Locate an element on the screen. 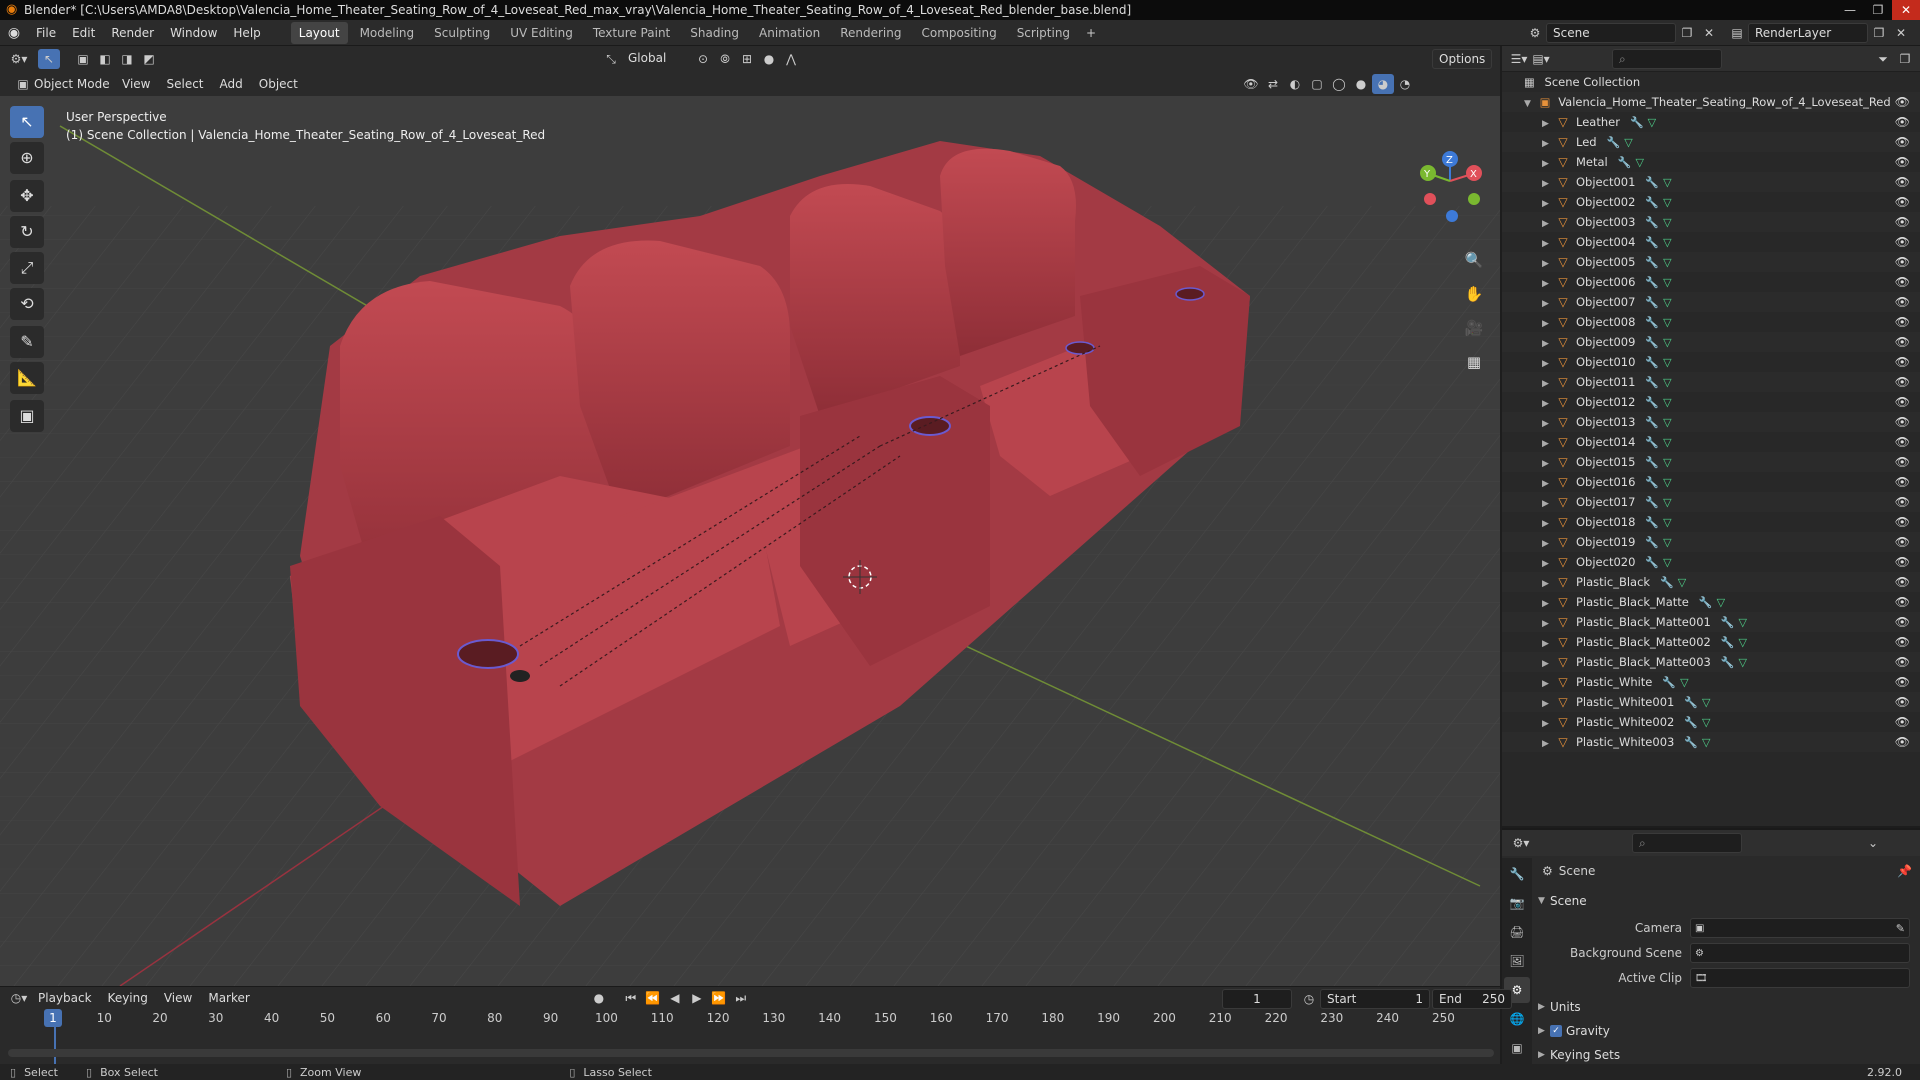 The height and width of the screenshot is (1080, 1920). properties-search-input: ⌕ is located at coordinates (1687, 843).